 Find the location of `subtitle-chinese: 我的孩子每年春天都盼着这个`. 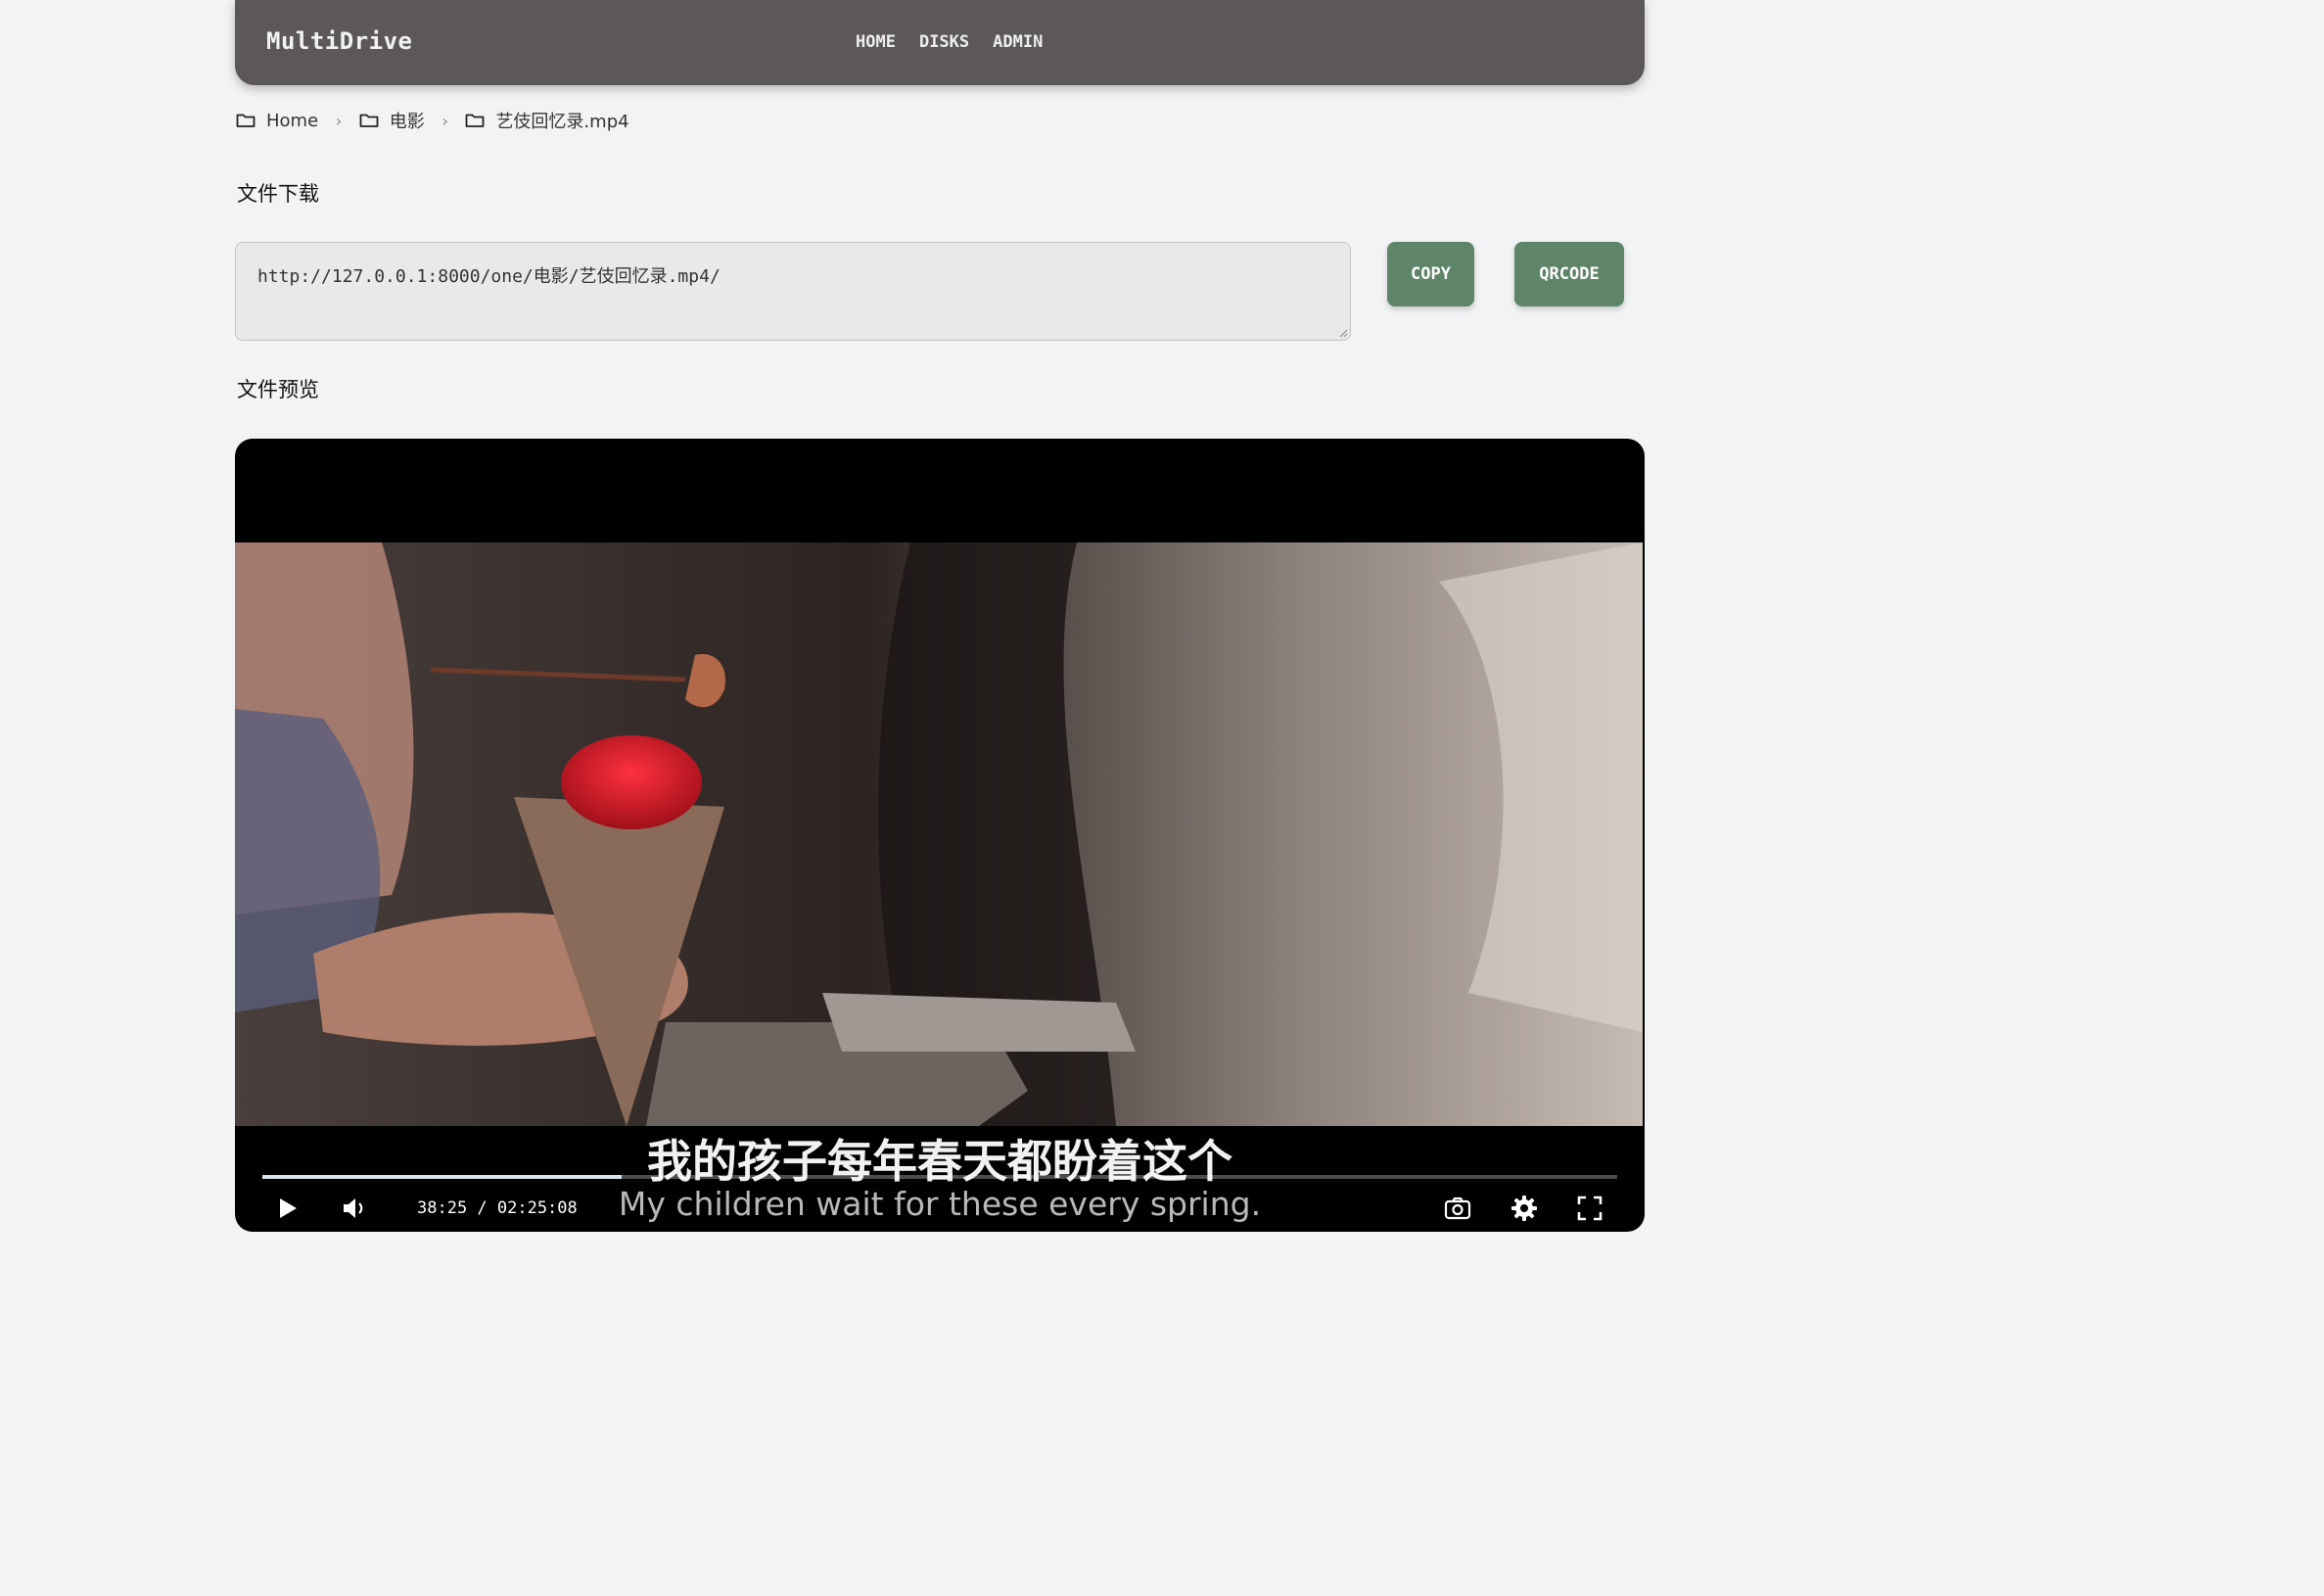

subtitle-chinese: 我的孩子每年春天都盼着这个 is located at coordinates (939, 1161).